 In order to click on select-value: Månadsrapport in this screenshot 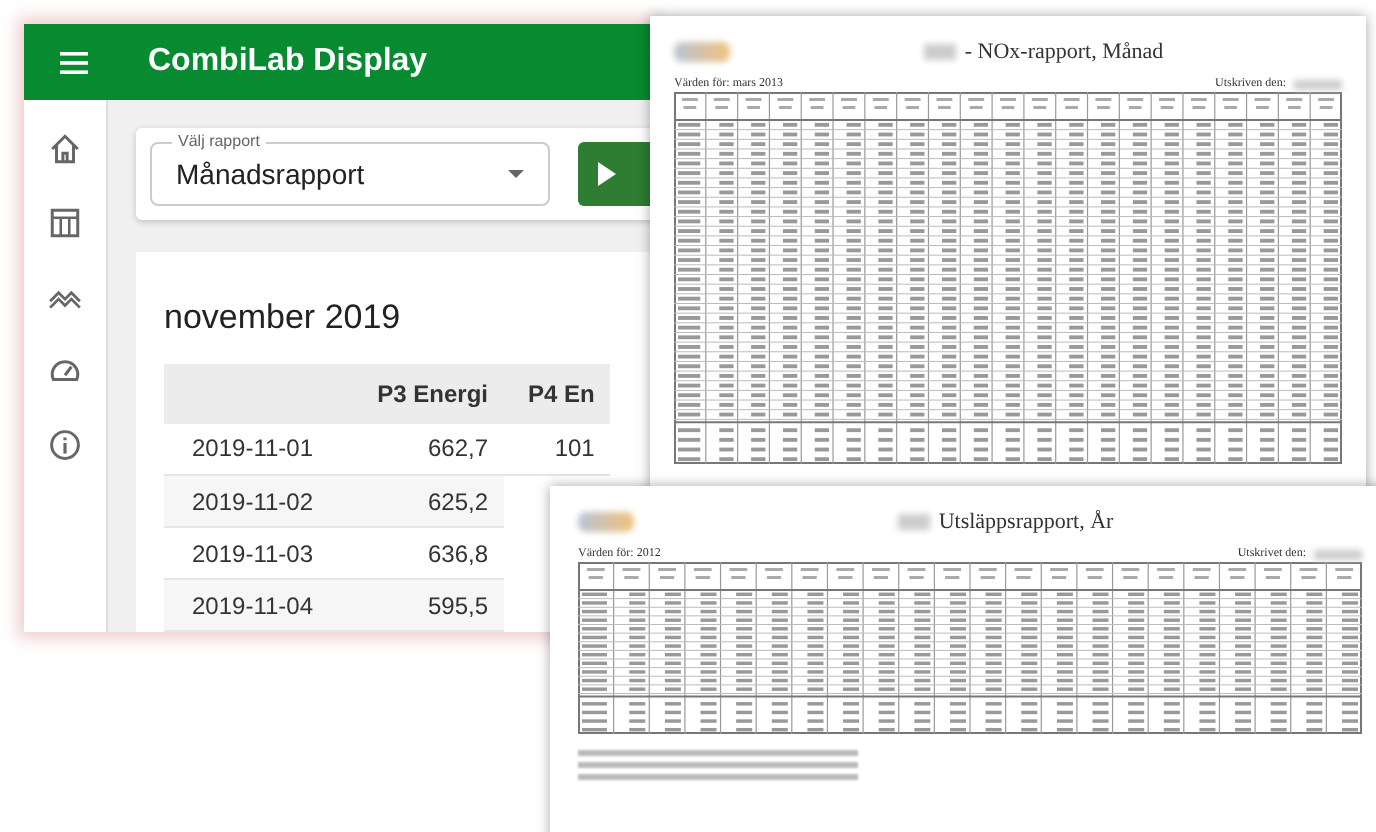, I will do `click(270, 174)`.